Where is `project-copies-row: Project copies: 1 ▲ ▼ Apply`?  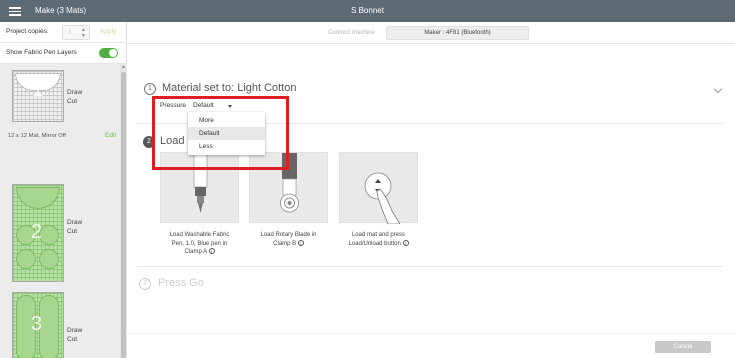
project-copies-row: Project copies: 1 ▲ ▼ Apply is located at coordinates (63, 32).